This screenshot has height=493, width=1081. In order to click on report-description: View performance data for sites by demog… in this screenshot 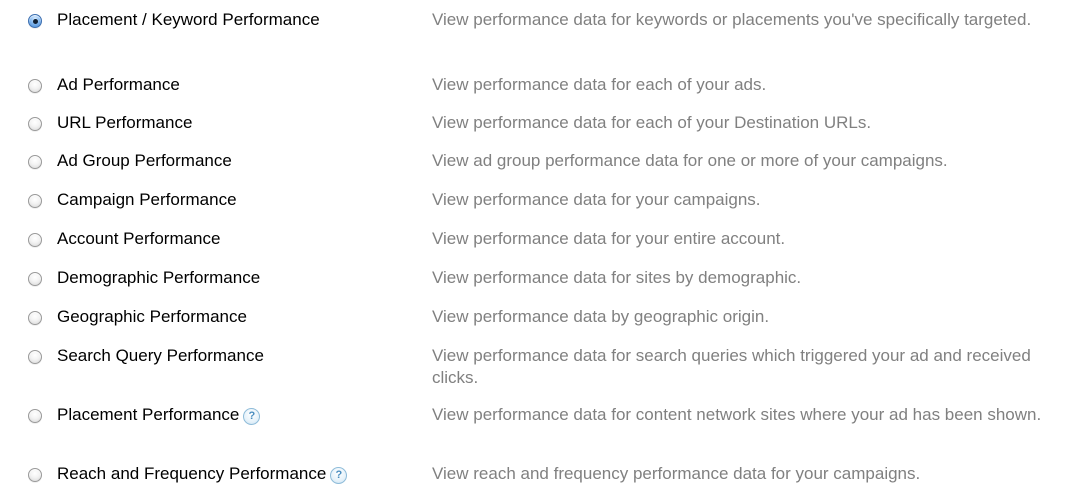, I will do `click(617, 277)`.